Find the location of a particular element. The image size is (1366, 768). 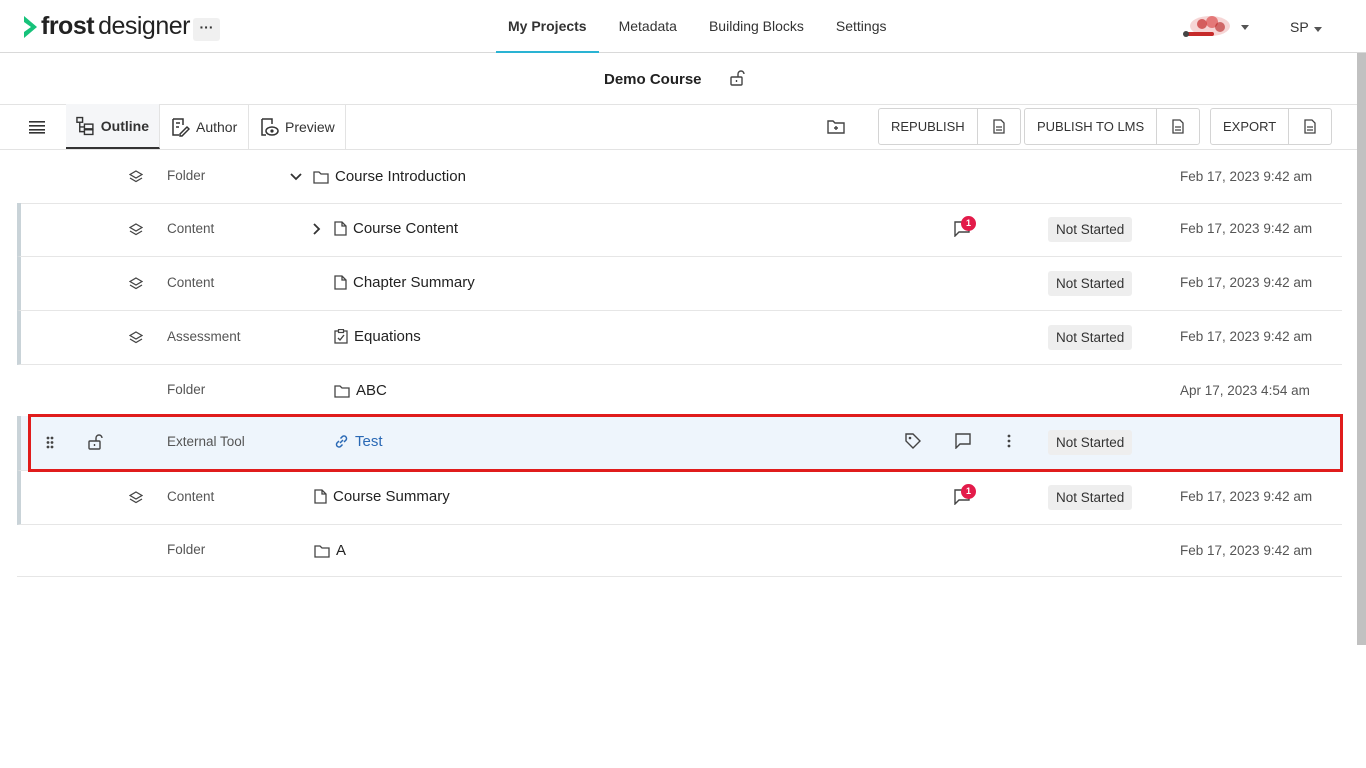

course-title: Demo Course is located at coordinates (653, 79).